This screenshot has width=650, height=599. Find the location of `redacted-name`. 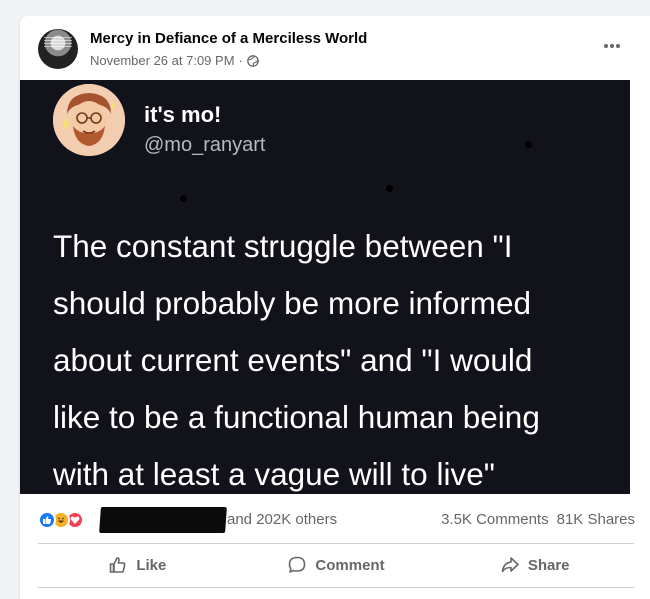

redacted-name is located at coordinates (163, 520).